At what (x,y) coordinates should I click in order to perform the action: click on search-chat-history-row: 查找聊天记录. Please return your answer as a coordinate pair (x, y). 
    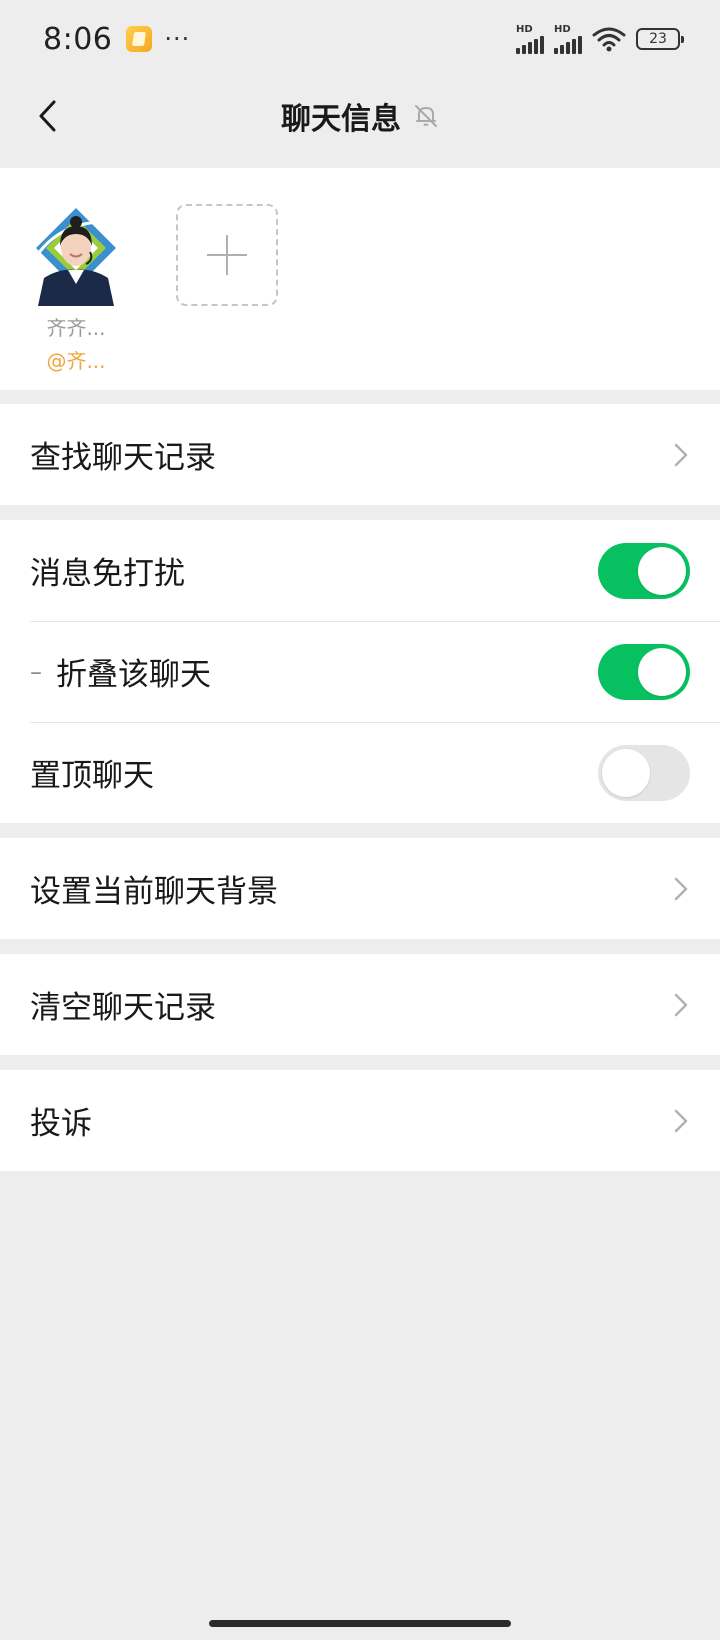
    Looking at the image, I should click on (360, 454).